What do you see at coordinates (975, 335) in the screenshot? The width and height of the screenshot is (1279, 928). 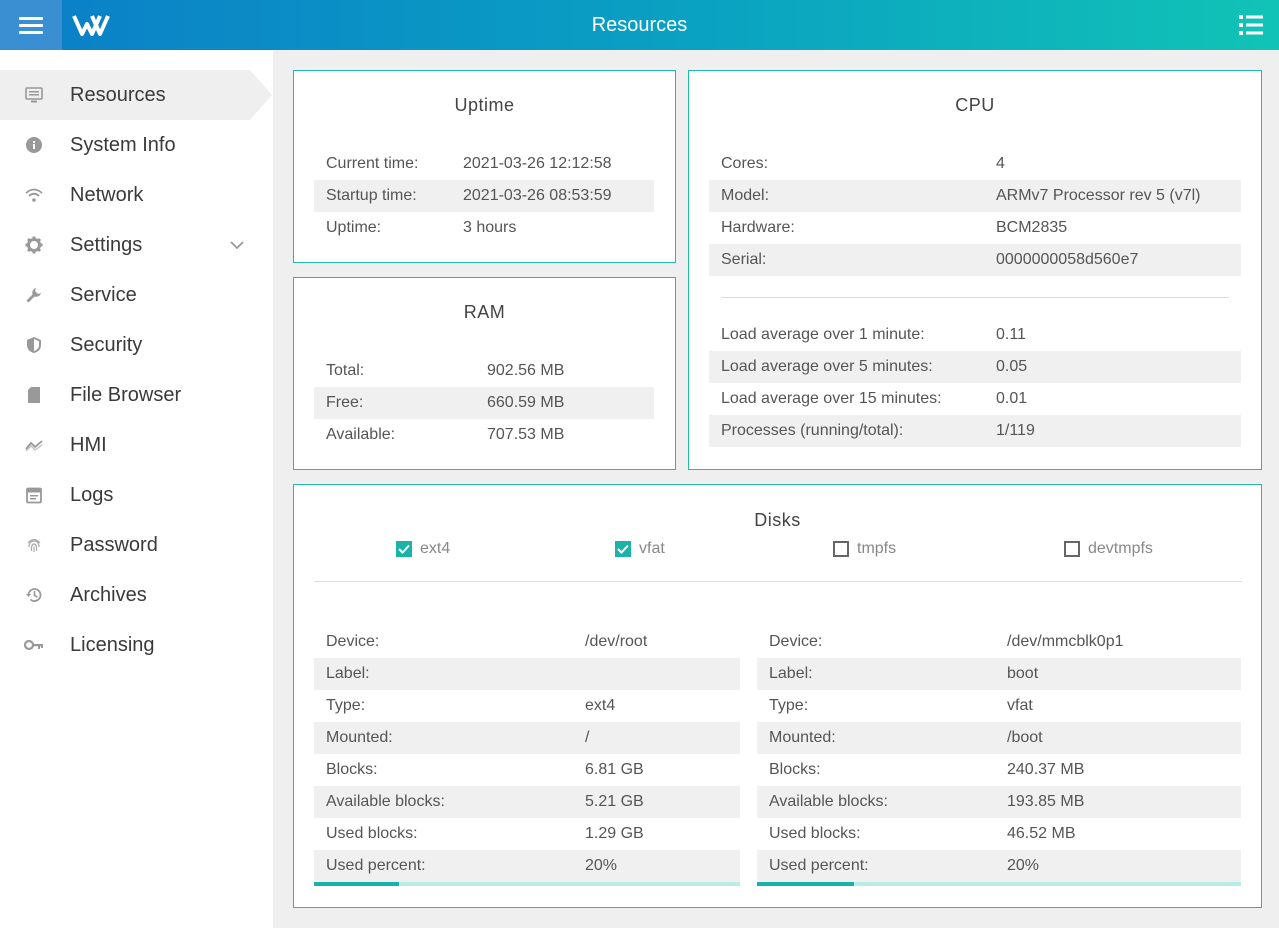 I see `table-row: Load average over 1 minute: 0.11` at bounding box center [975, 335].